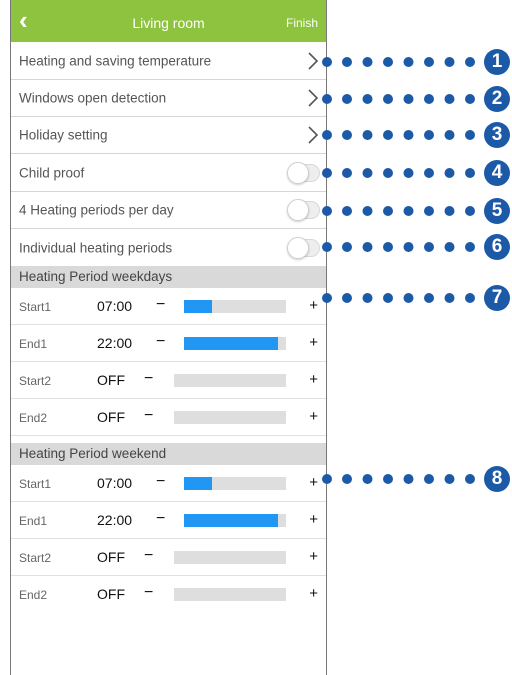  What do you see at coordinates (35, 484) in the screenshot?
I see `period-label: Start1` at bounding box center [35, 484].